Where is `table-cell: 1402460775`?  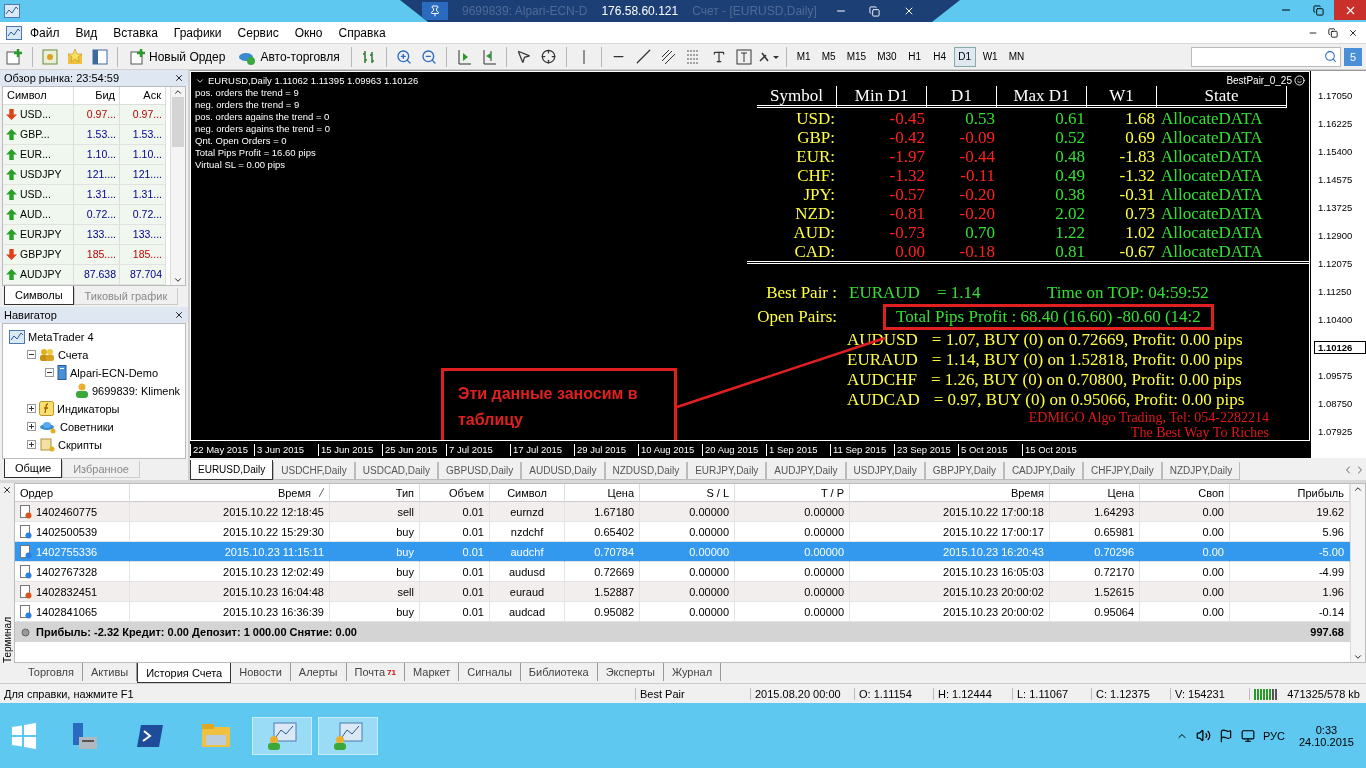 table-cell: 1402460775 is located at coordinates (72, 512).